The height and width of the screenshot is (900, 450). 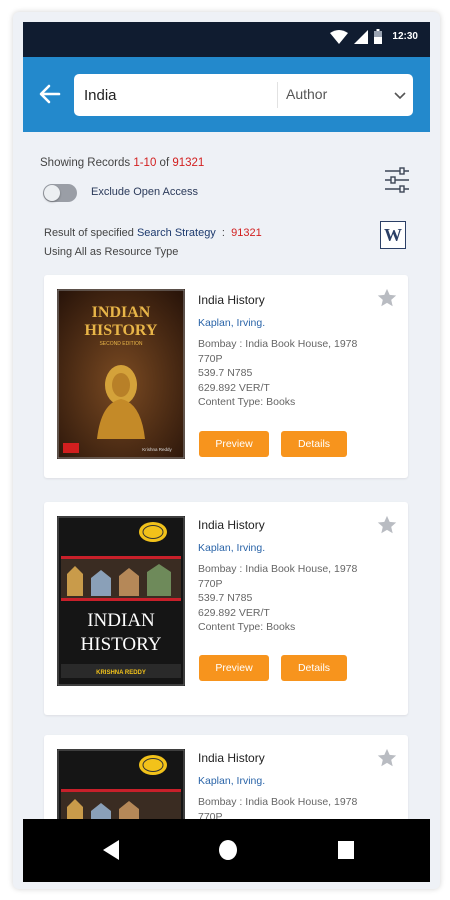 I want to click on svg-text: SECOND EDITION, so click(x=120, y=344).